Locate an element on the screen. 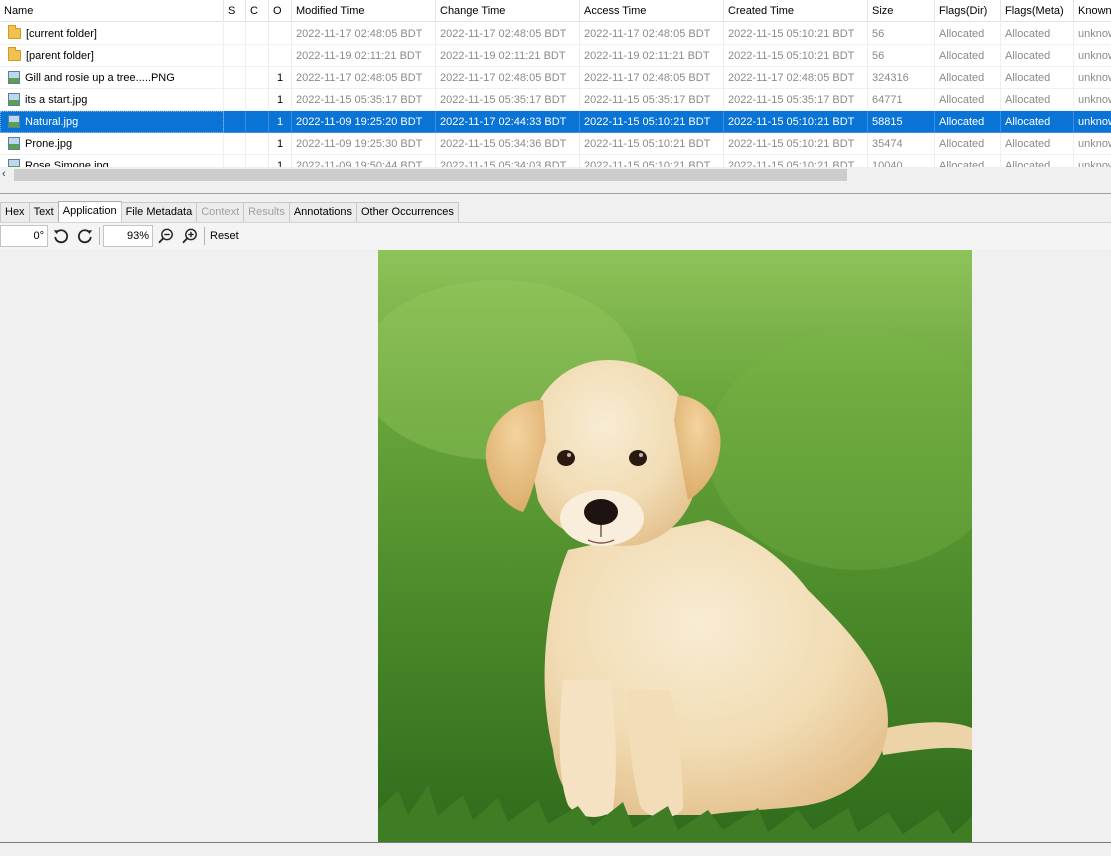 The image size is (1111, 856). panel-splitter is located at coordinates (555, 193).